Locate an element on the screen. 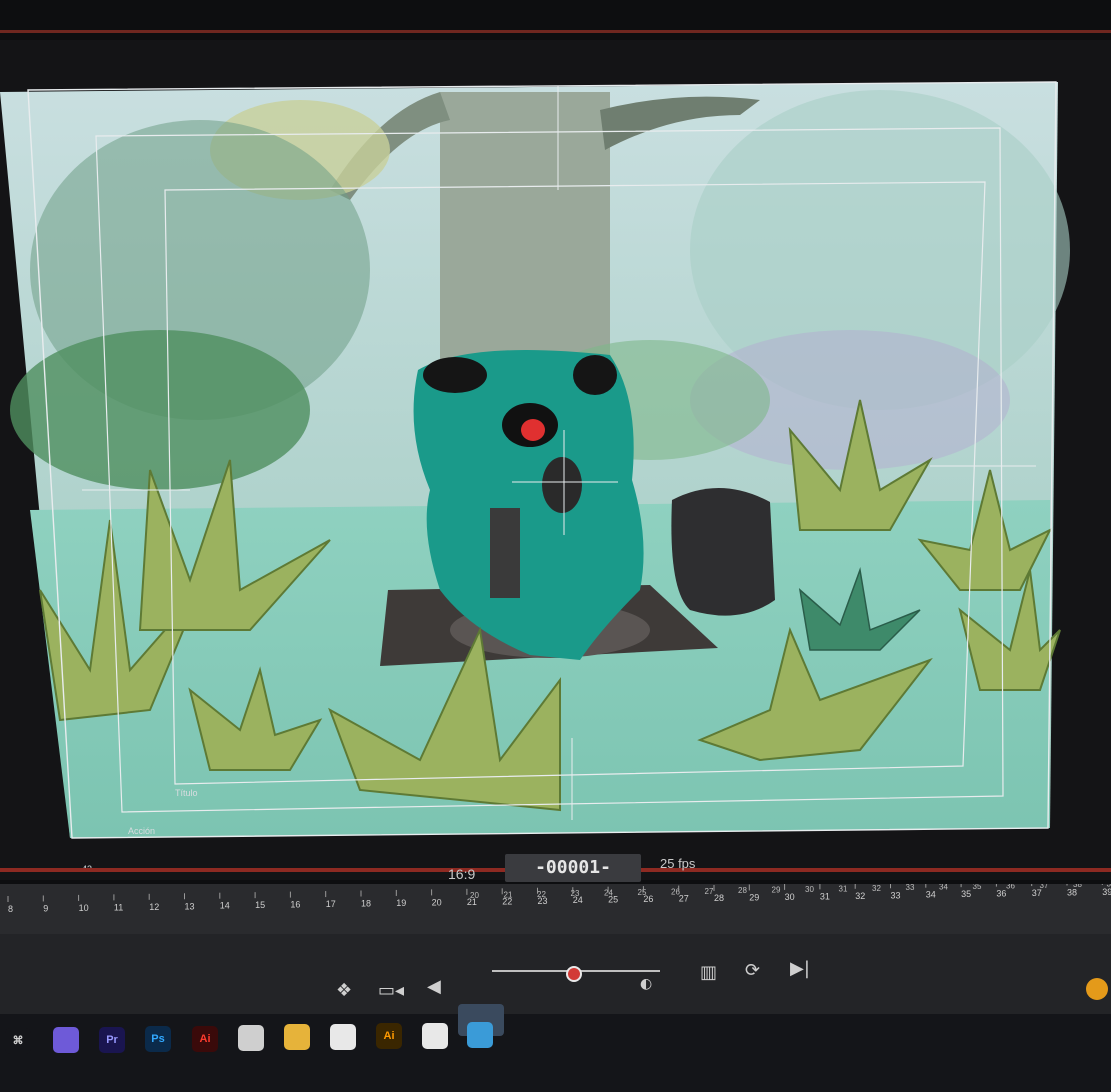 Image resolution: width=1111 pixels, height=1092 pixels. chrome-icon is located at coordinates (343, 1036).